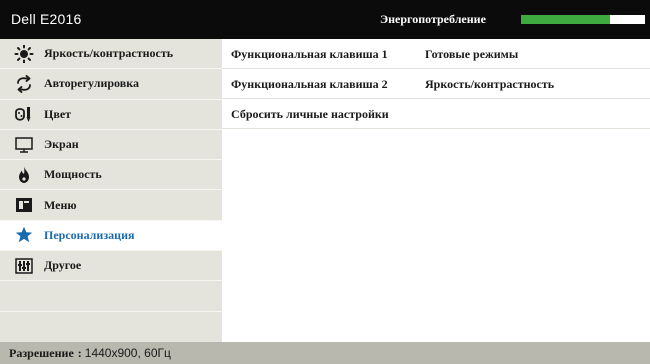  I want to click on energy-meter, so click(583, 19).